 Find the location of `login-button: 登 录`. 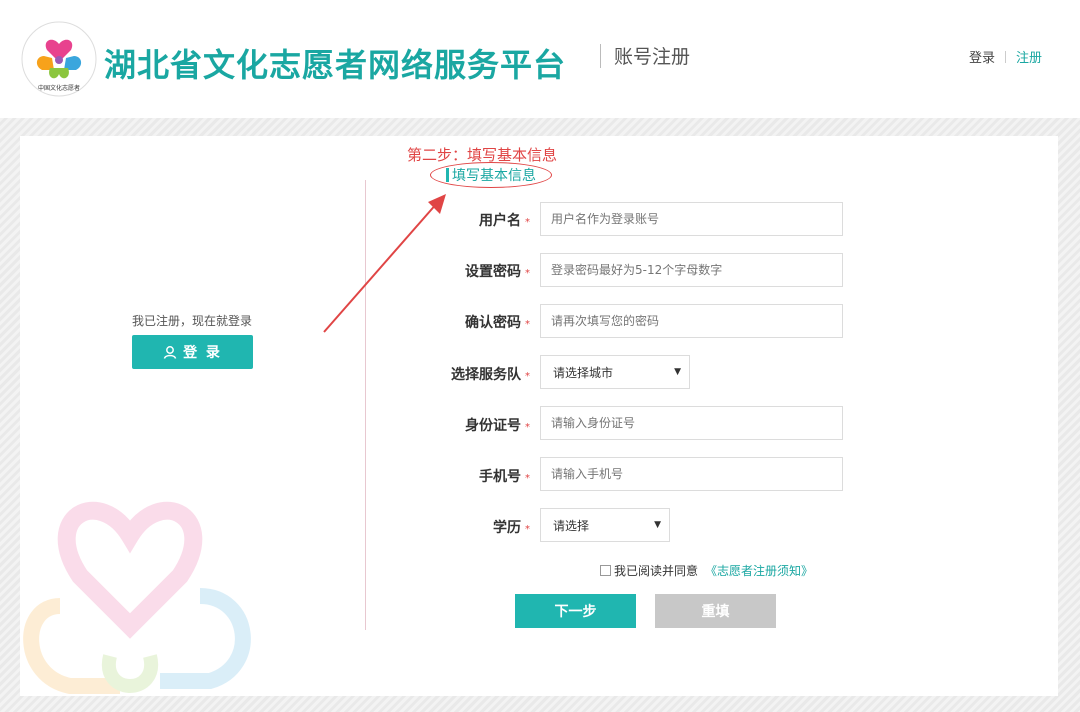

login-button: 登 录 is located at coordinates (192, 352).